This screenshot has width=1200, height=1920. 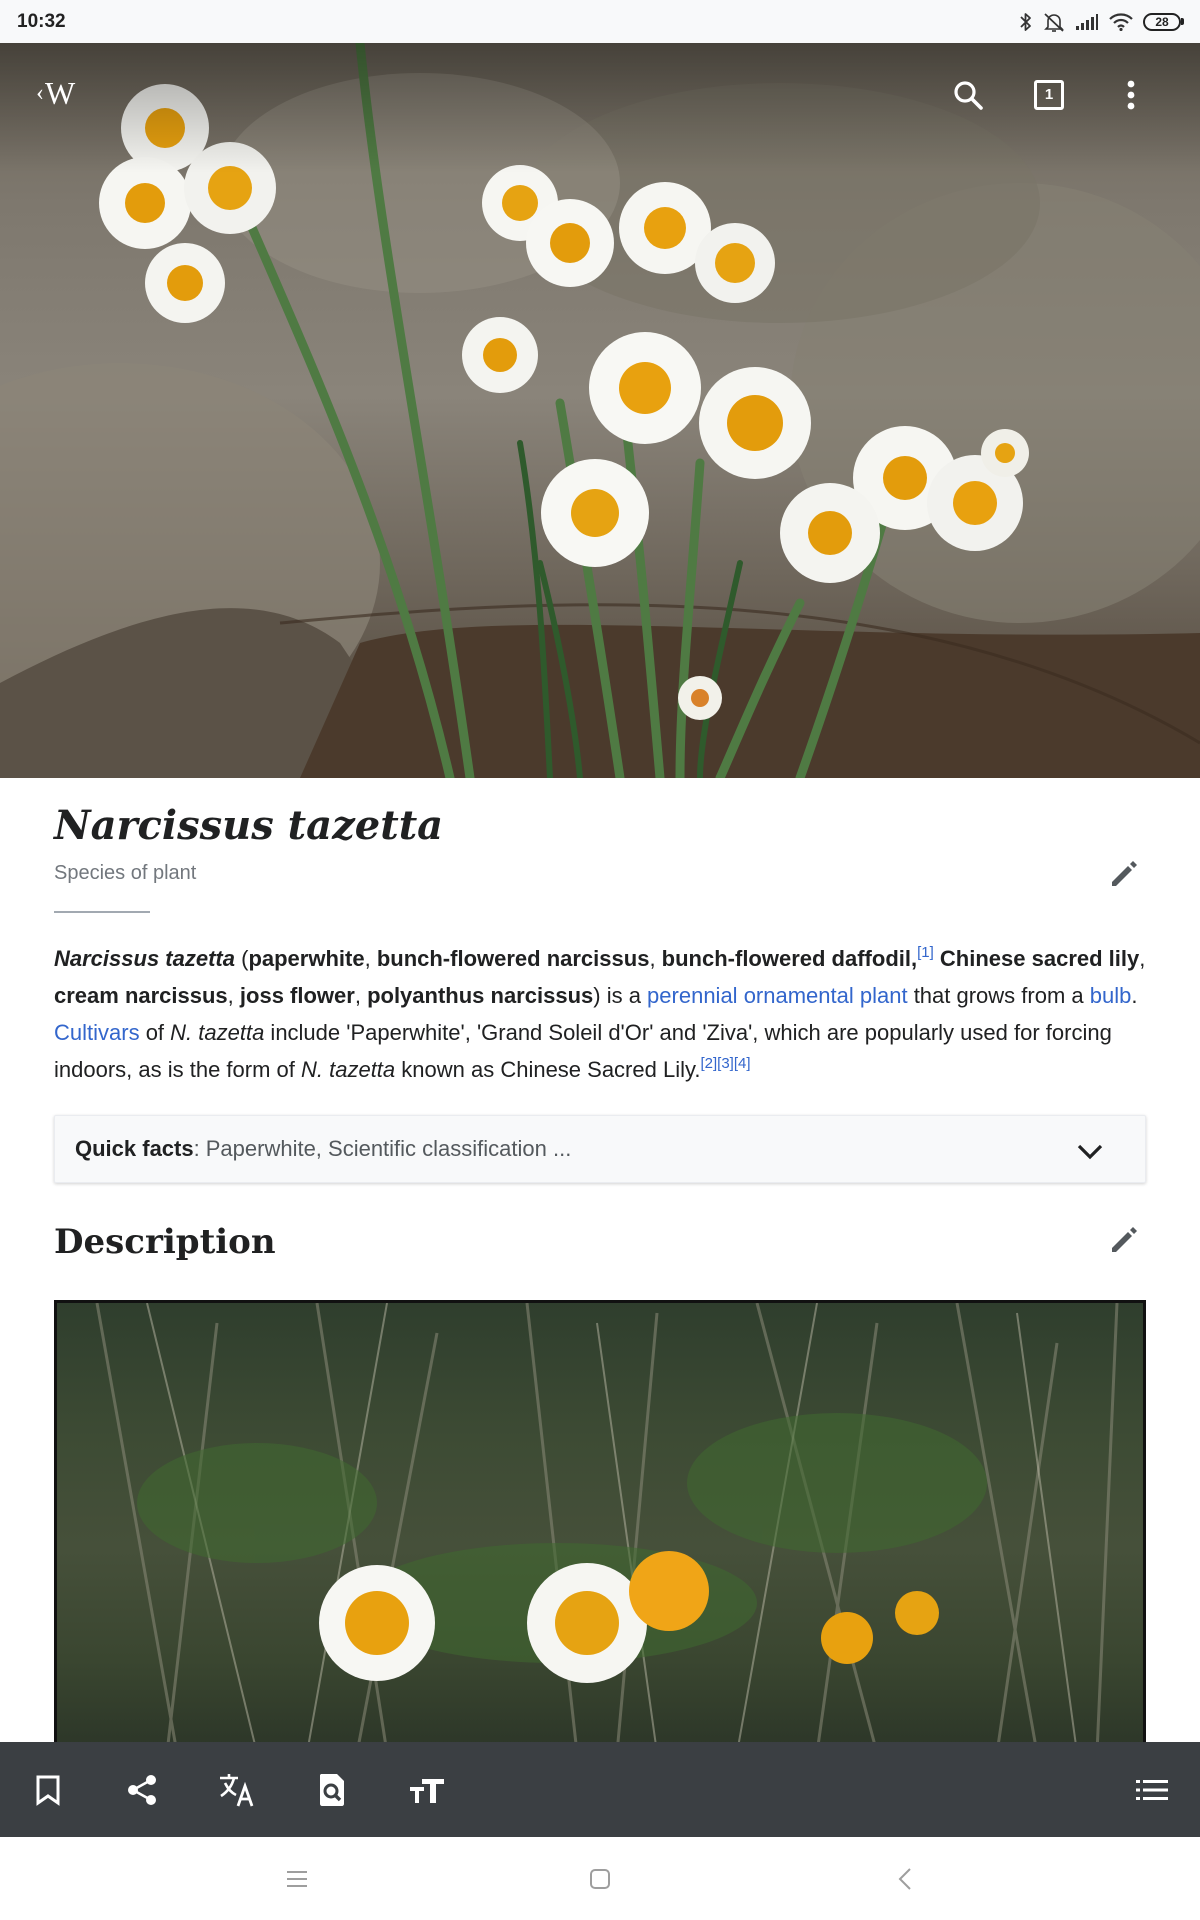 I want to click on search-icon, so click(x=968, y=95).